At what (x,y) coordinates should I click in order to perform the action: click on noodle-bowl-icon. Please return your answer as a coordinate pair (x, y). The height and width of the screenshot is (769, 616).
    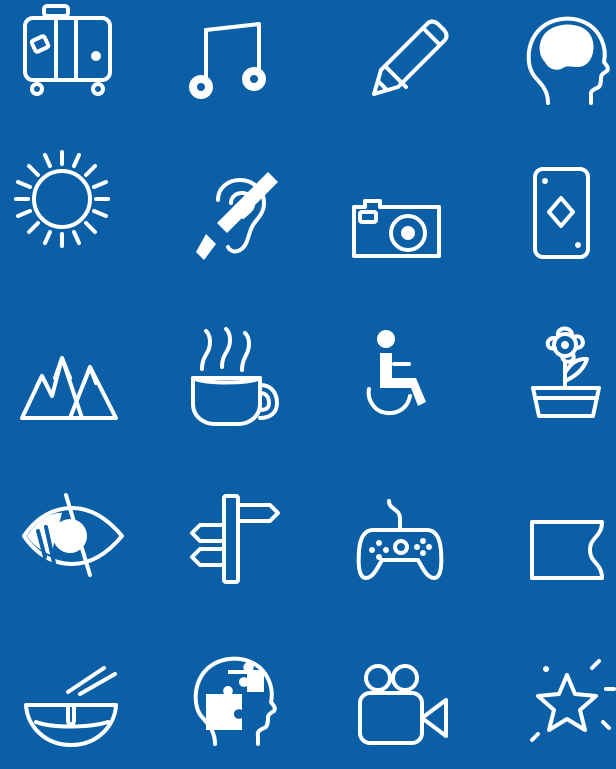
    Looking at the image, I should click on (71, 705).